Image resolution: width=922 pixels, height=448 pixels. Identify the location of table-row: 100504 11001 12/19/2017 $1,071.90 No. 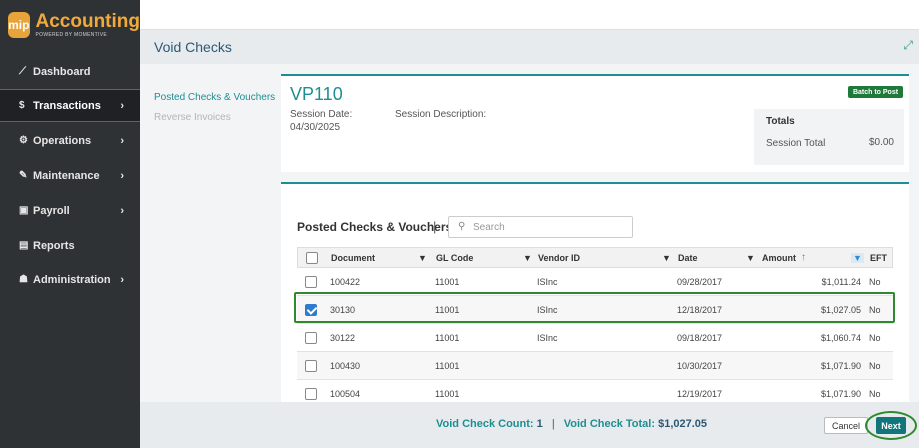
(595, 391).